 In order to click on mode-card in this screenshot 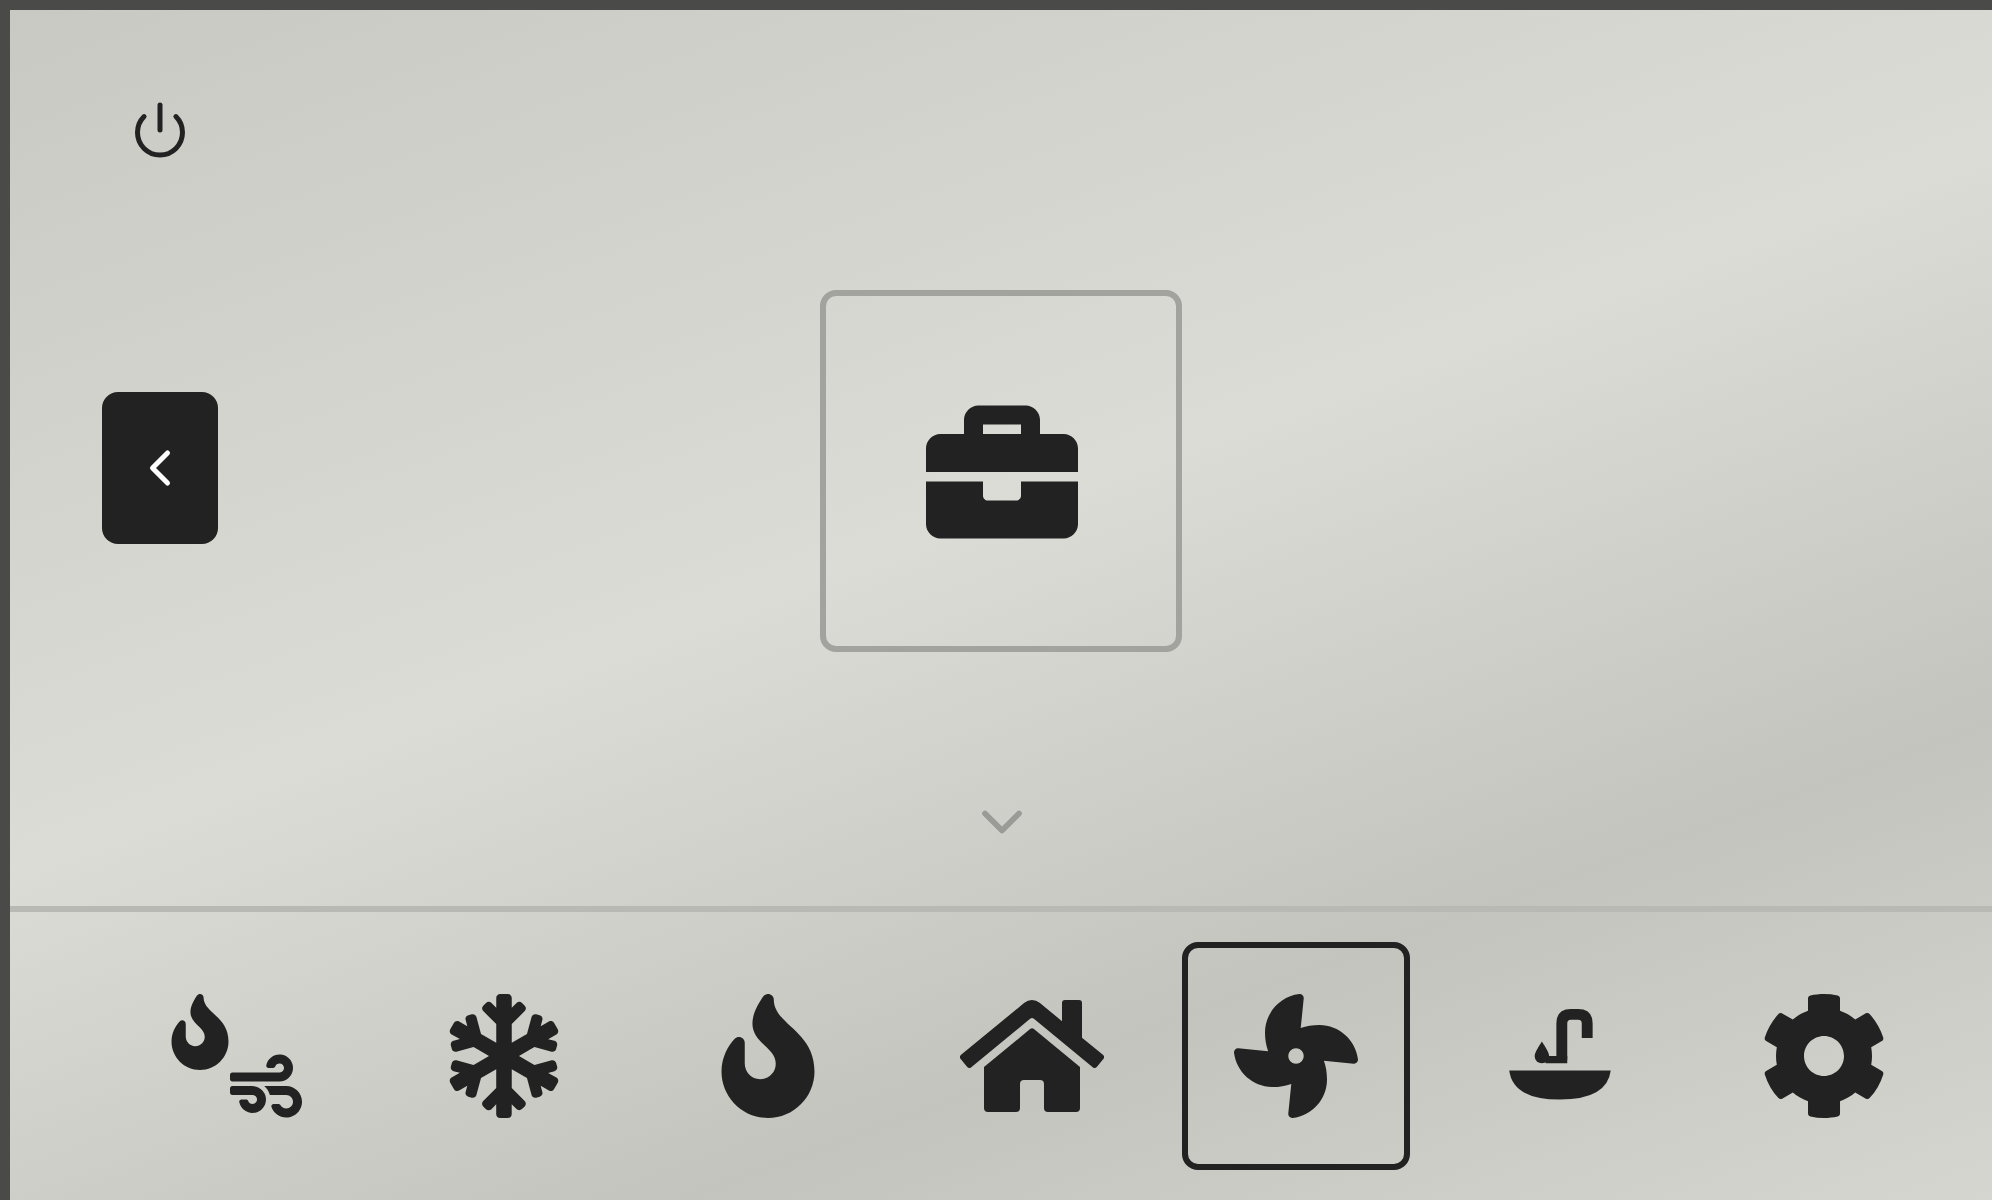, I will do `click(1001, 471)`.